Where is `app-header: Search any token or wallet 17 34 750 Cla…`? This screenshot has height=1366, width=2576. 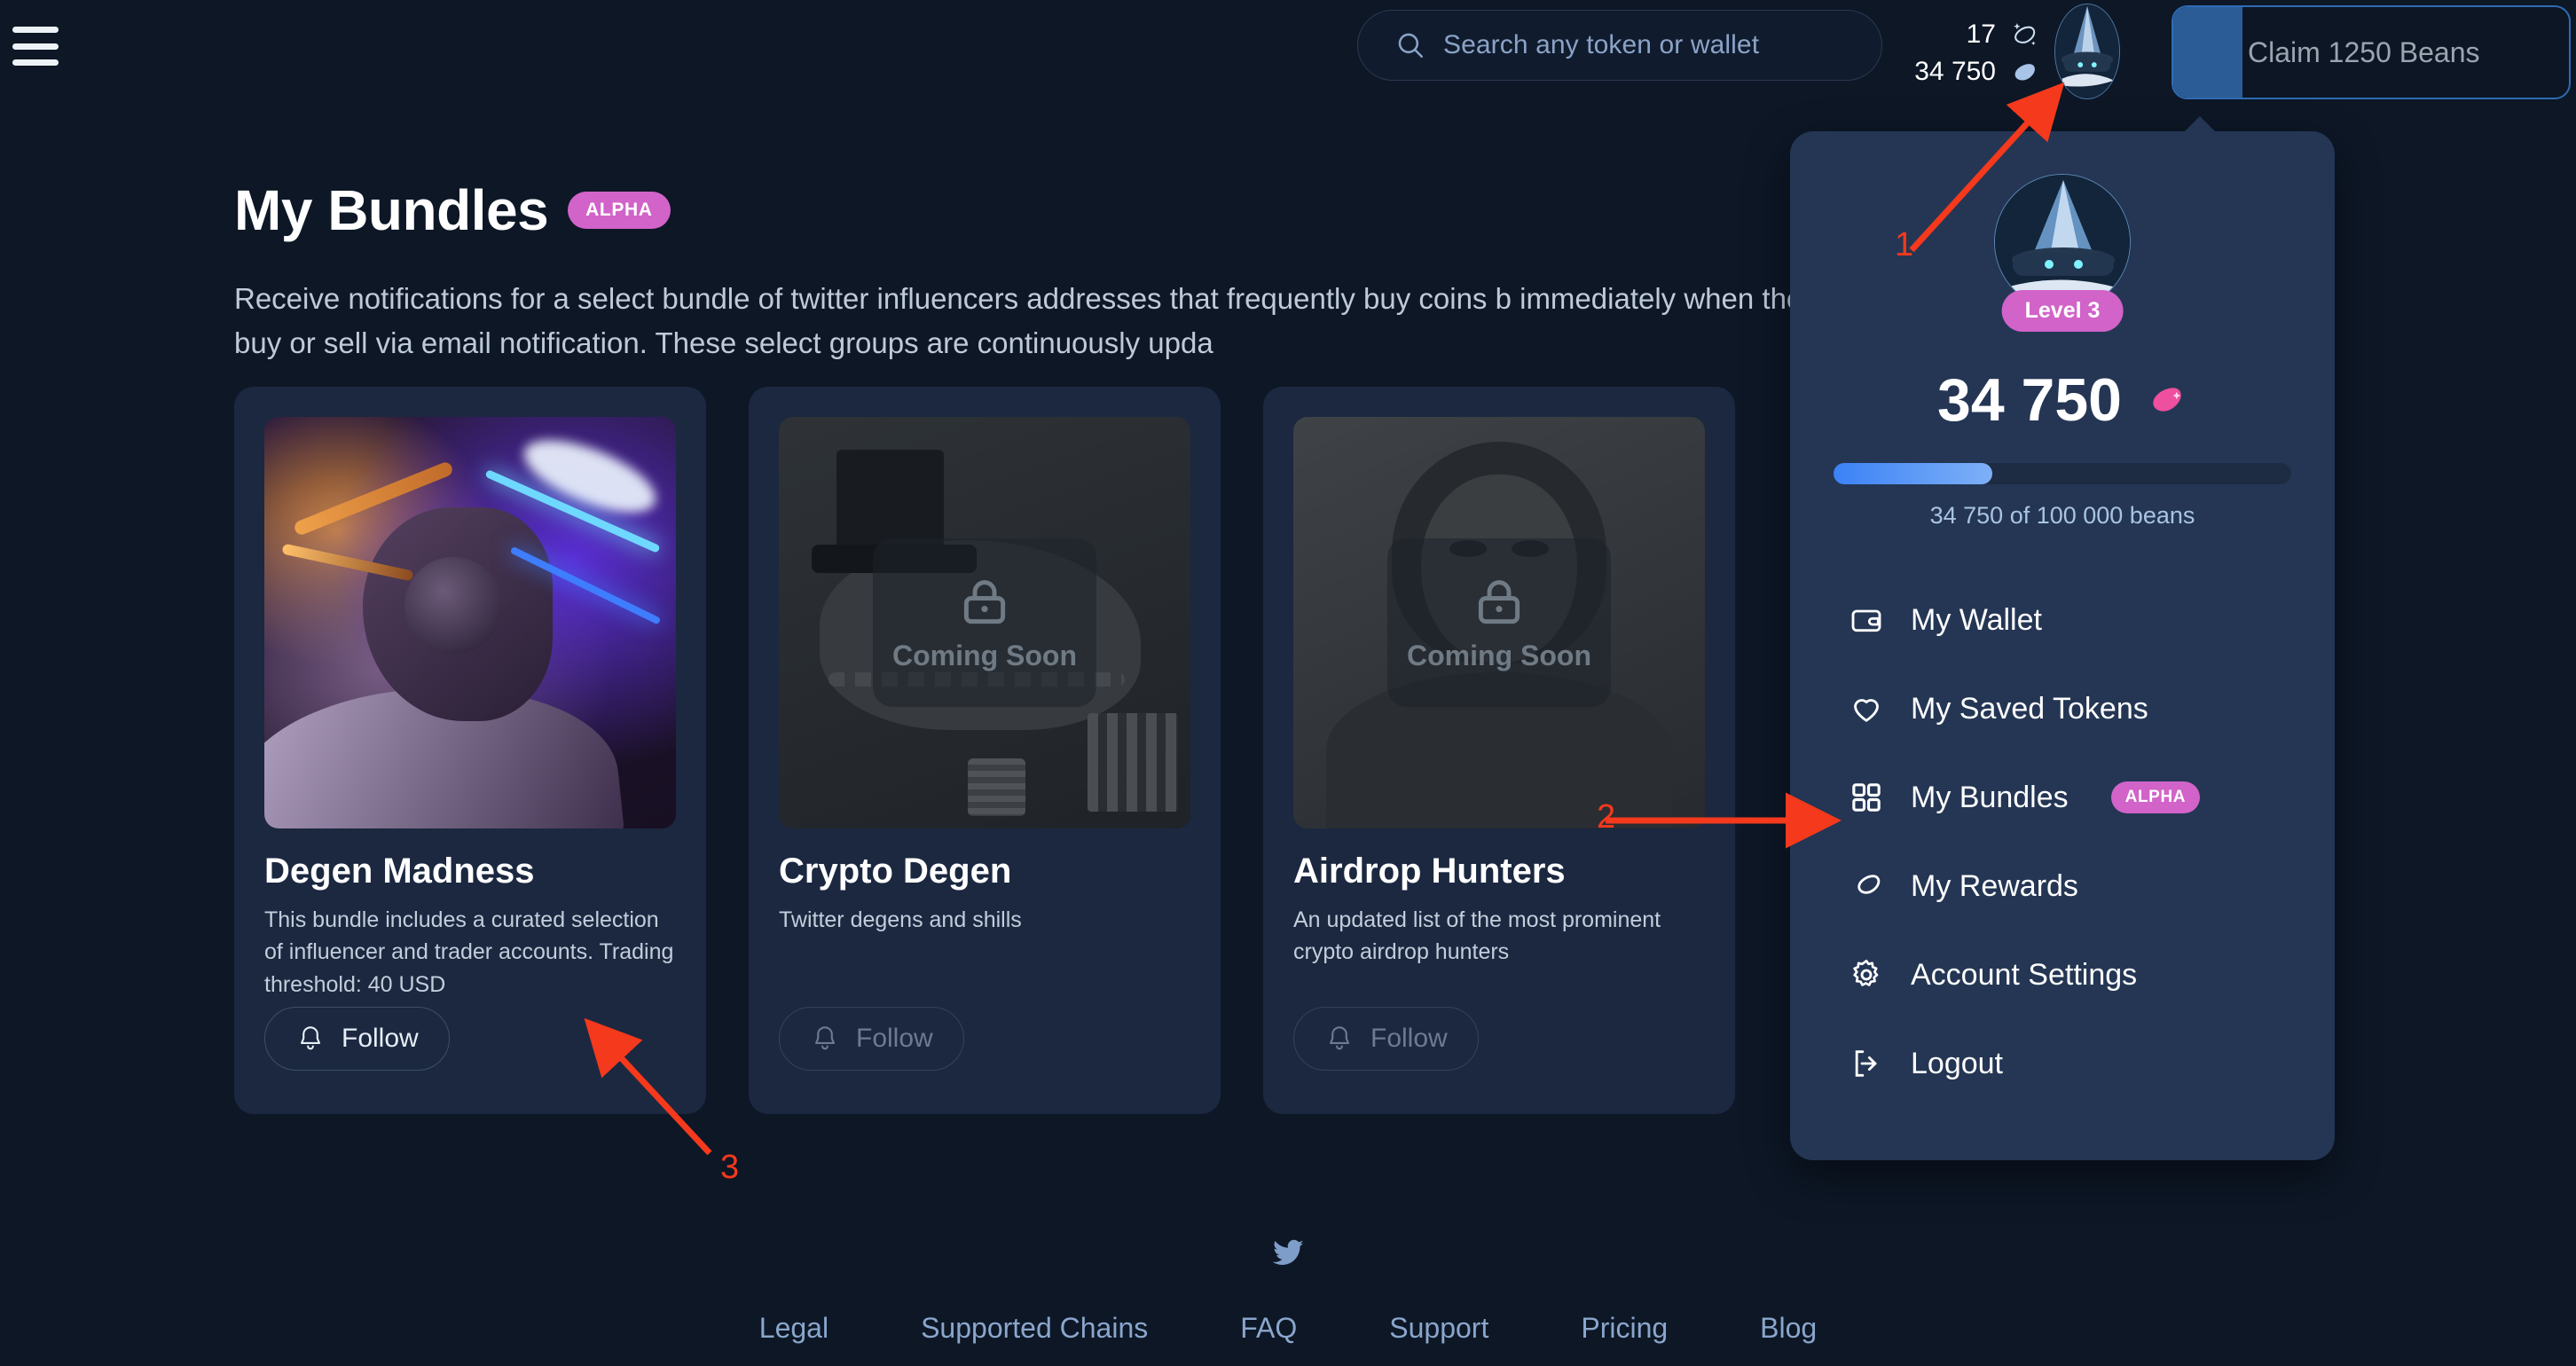
app-header: Search any token or wallet 17 34 750 Cla… is located at coordinates (1288, 53).